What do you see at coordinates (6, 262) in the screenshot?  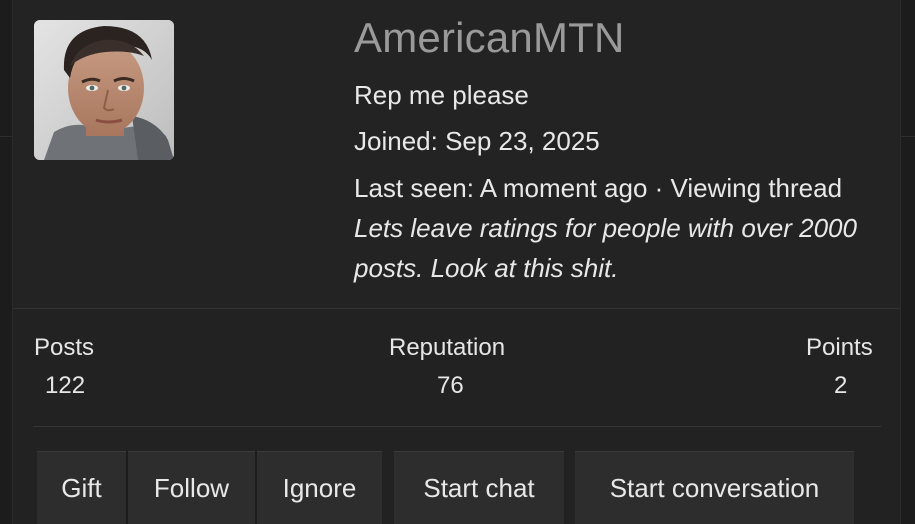 I see `left-page-edge` at bounding box center [6, 262].